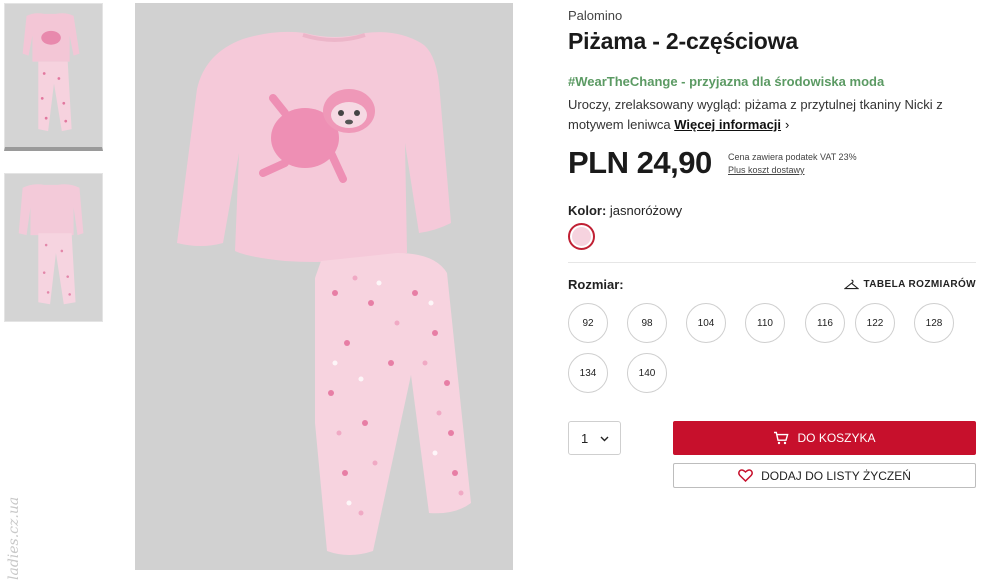  Describe the element at coordinates (836, 438) in the screenshot. I see `add-to-cart-label: DO KOSZYKA` at that location.